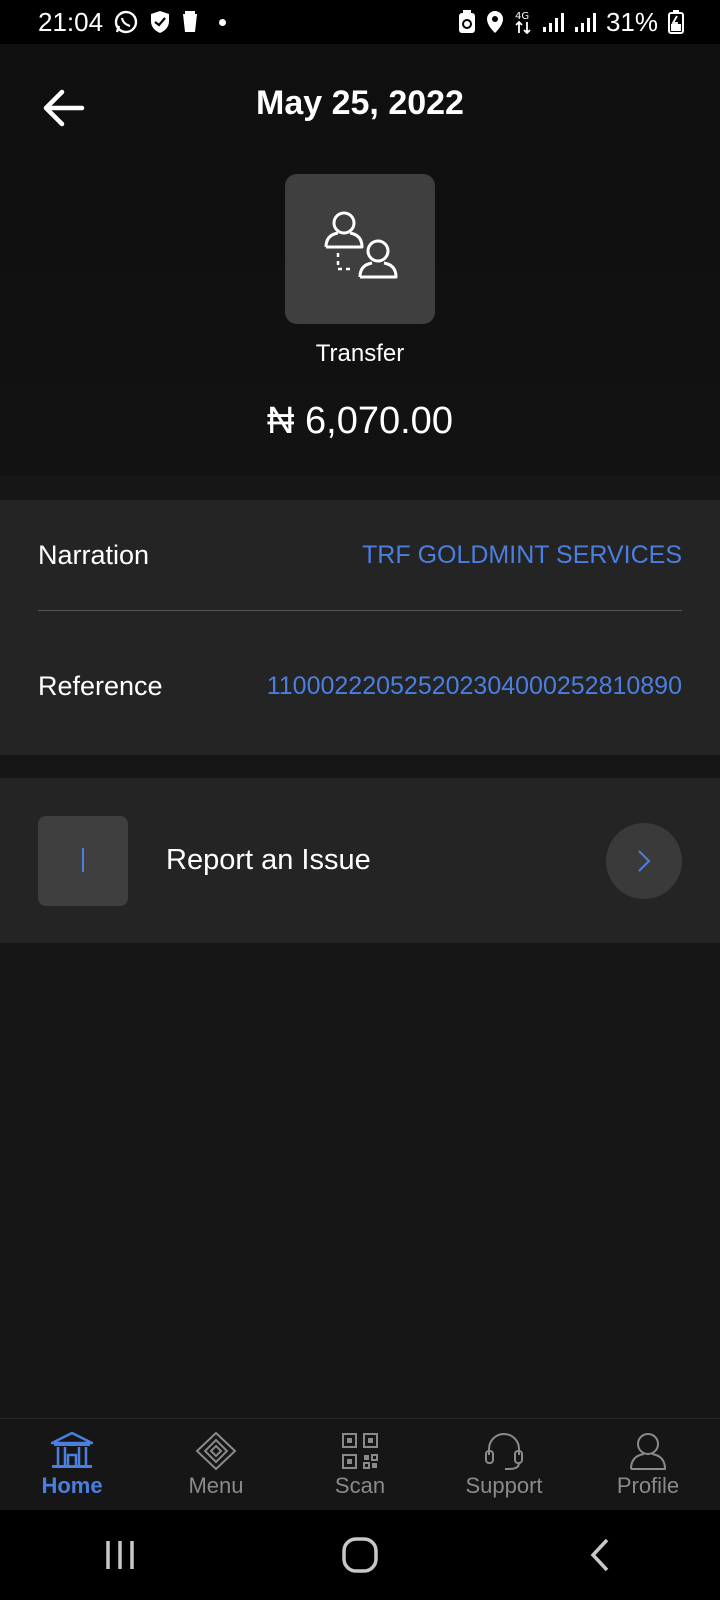 Image resolution: width=720 pixels, height=1600 pixels. I want to click on reference-label: Reference, so click(100, 685).